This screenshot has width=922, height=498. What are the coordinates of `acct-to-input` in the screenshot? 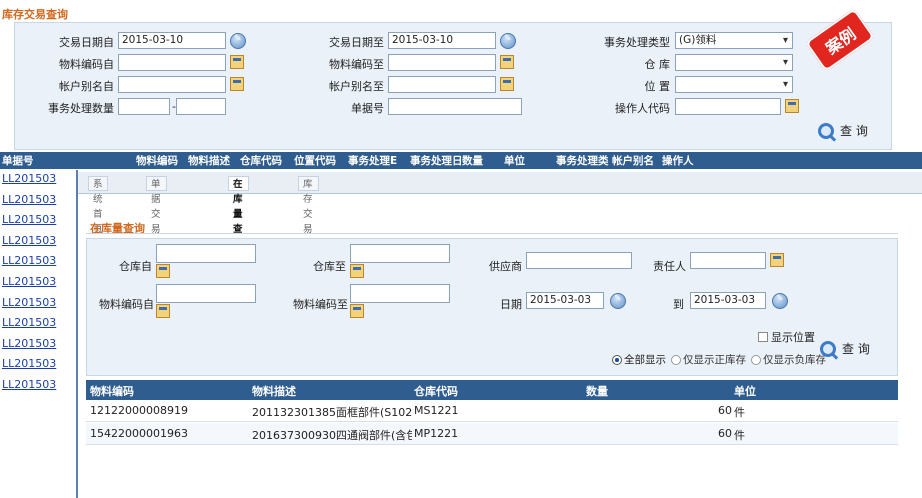 It's located at (442, 84).